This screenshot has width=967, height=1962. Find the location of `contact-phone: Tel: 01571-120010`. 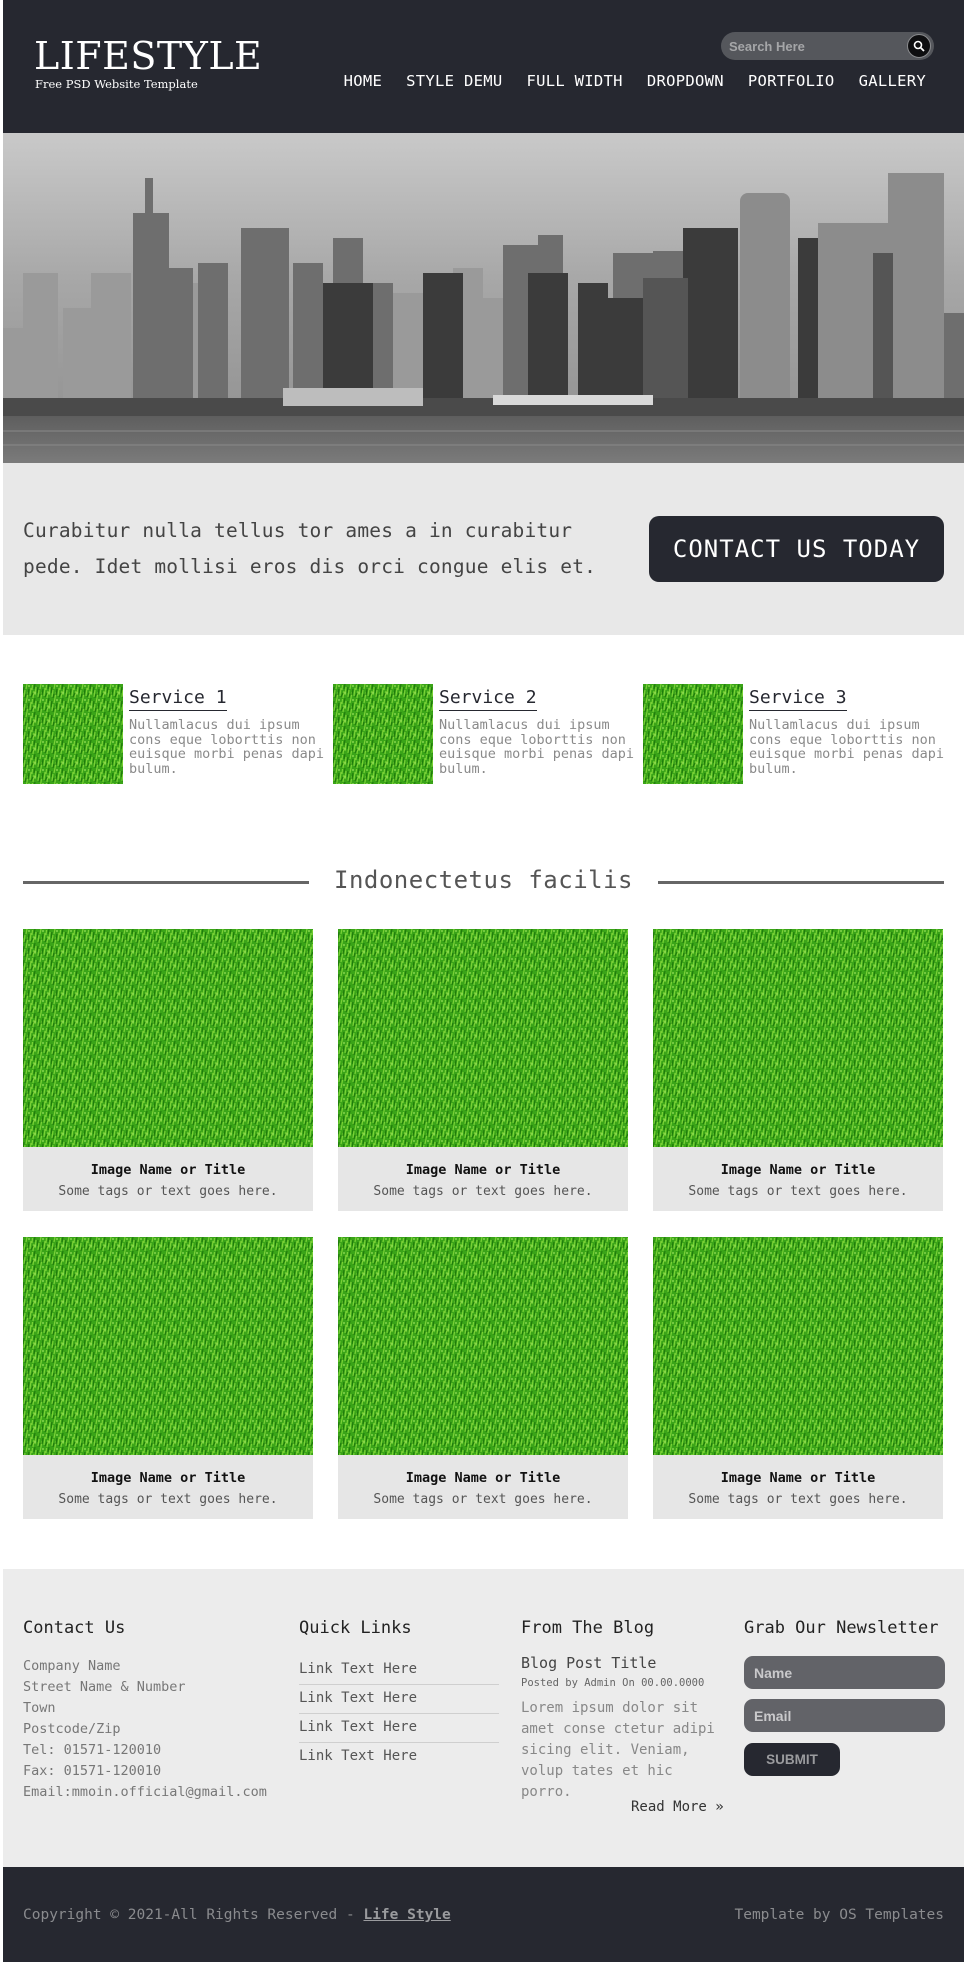

contact-phone: Tel: 01571-120010 is located at coordinates (92, 1750).